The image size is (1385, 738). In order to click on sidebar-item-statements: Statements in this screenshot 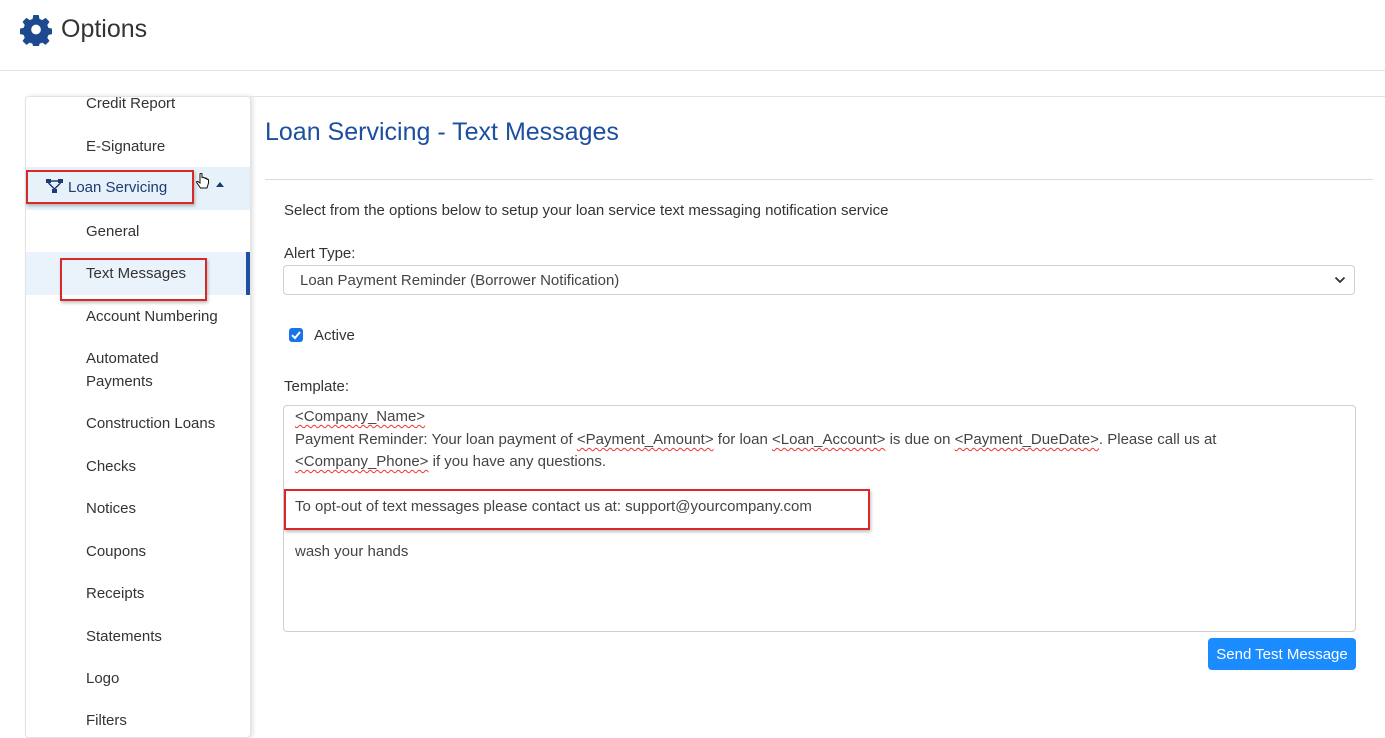, I will do `click(138, 636)`.